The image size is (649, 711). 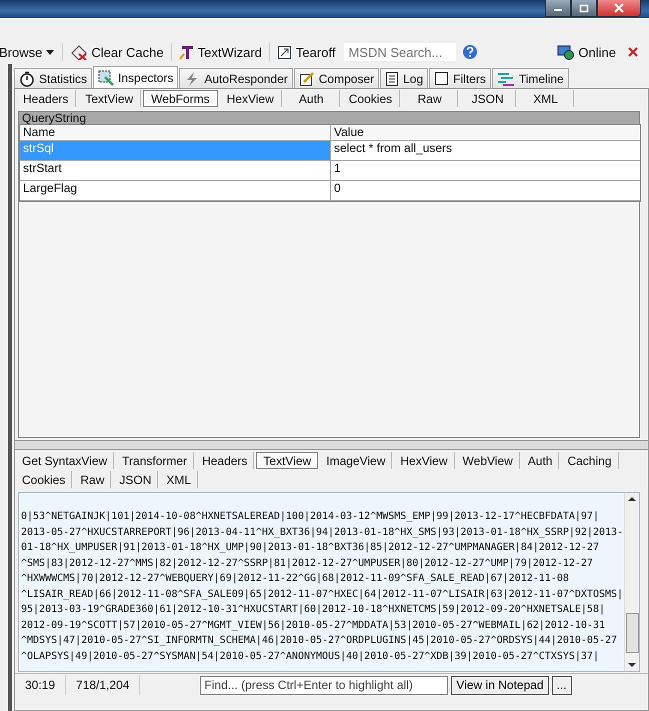 What do you see at coordinates (505, 79) in the screenshot?
I see `timeline-icon` at bounding box center [505, 79].